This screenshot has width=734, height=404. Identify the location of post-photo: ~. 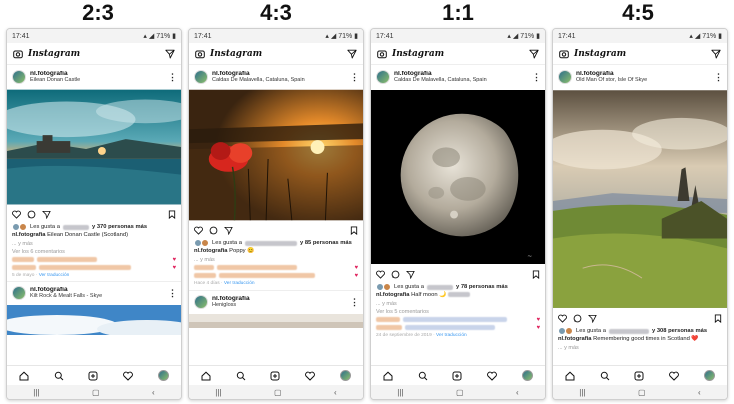
(458, 177).